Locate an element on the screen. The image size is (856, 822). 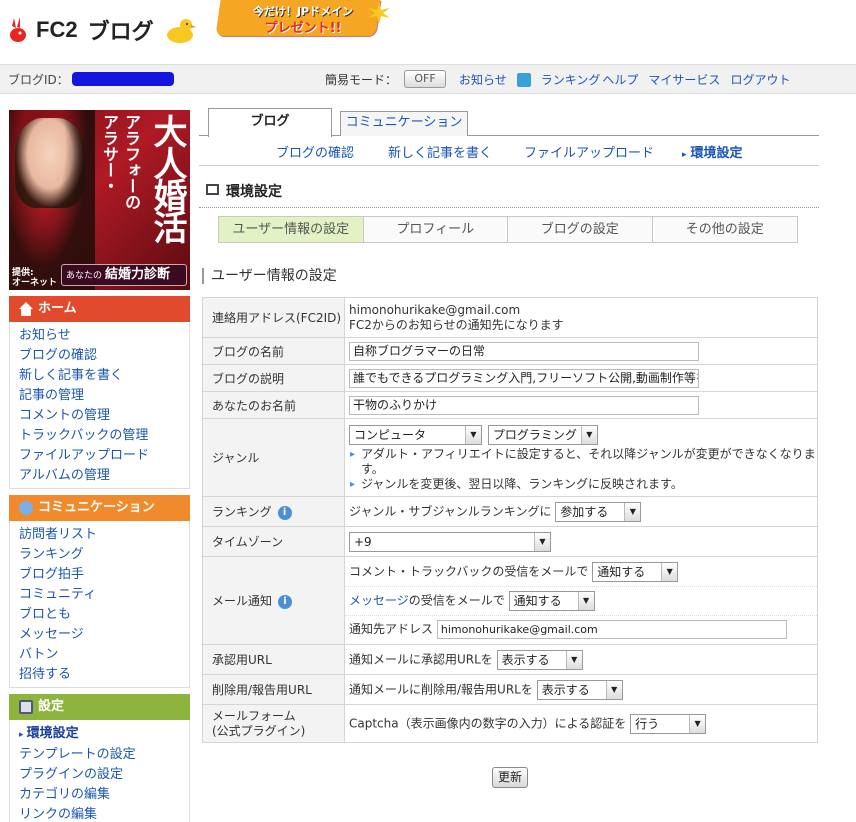
header: FC2 ブログ 今だけ！JPドメイン プレゼント!! is located at coordinates (428, 32).